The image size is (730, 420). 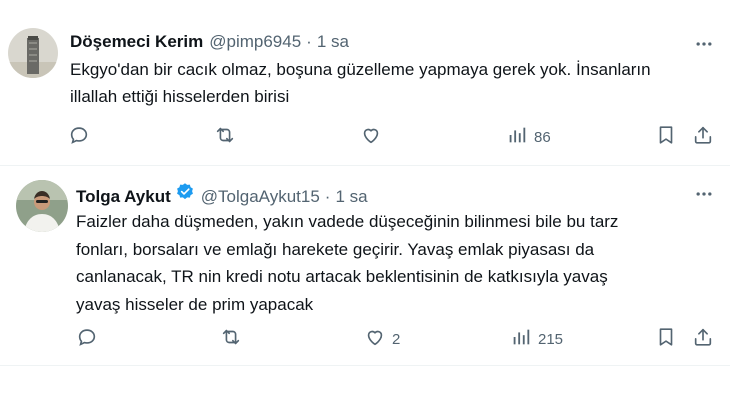 What do you see at coordinates (180, 96) in the screenshot?
I see `tweet-text-line: illallah ettiği hisselerden birisi` at bounding box center [180, 96].